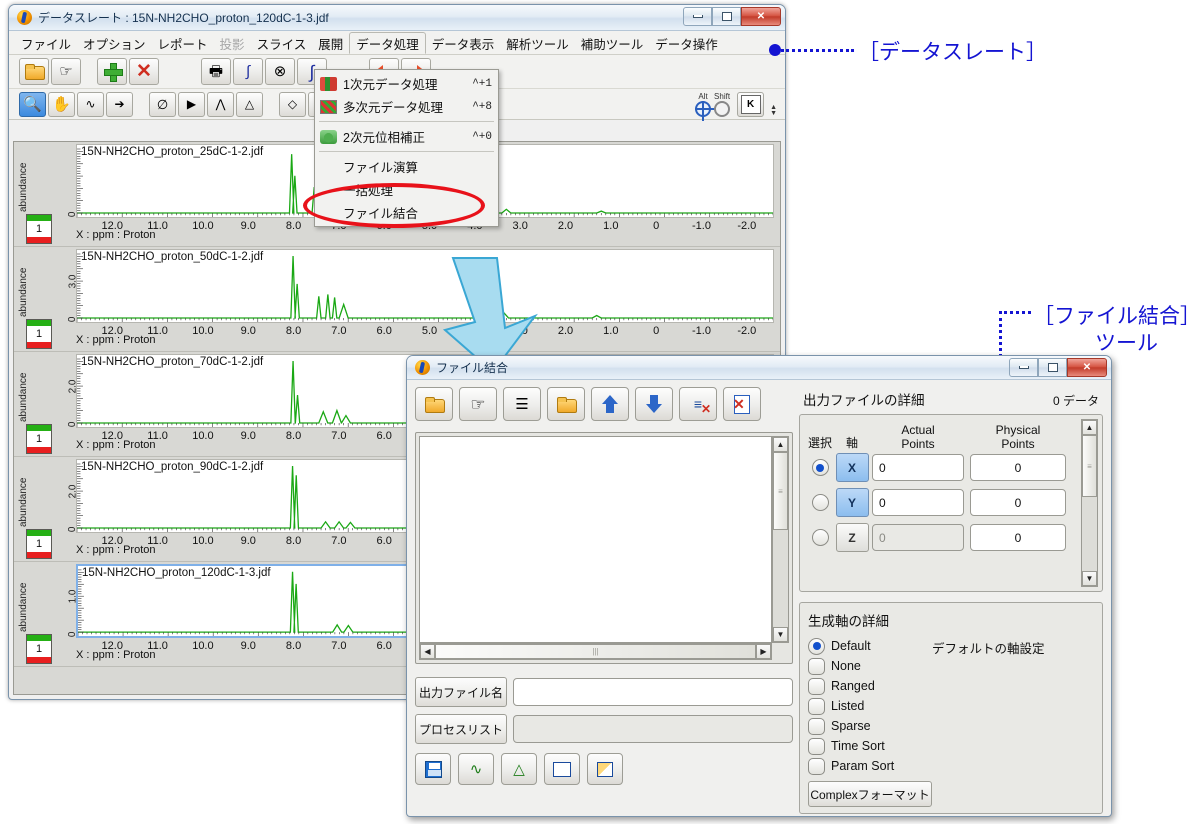 The width and height of the screenshot is (1200, 824). I want to click on menu-report: レポート, so click(183, 42).